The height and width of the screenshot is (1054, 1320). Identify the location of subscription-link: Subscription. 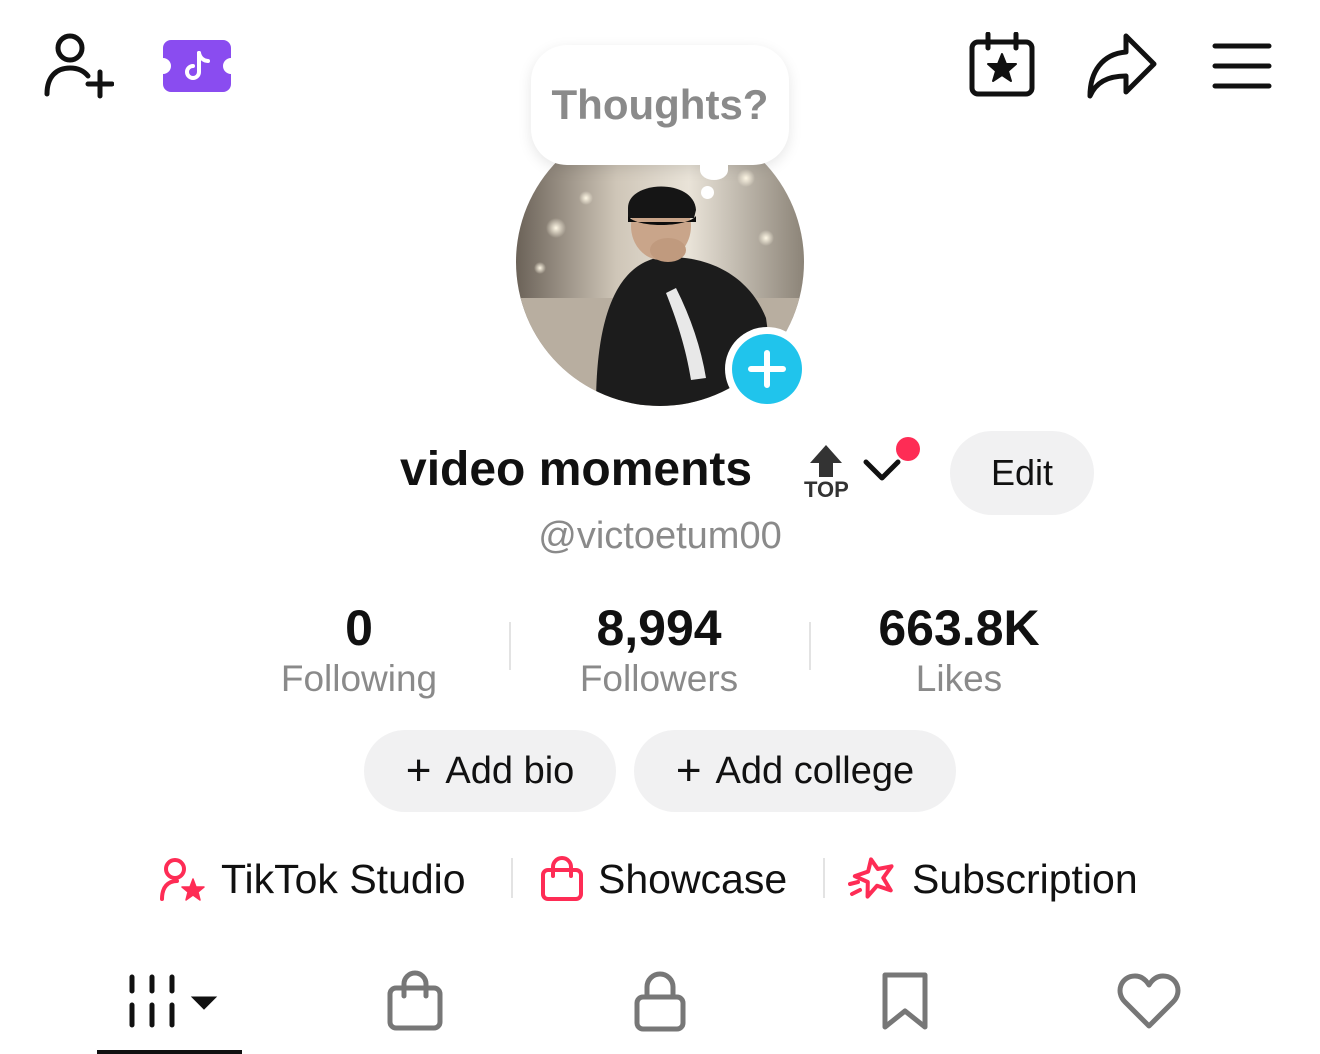
(993, 879).